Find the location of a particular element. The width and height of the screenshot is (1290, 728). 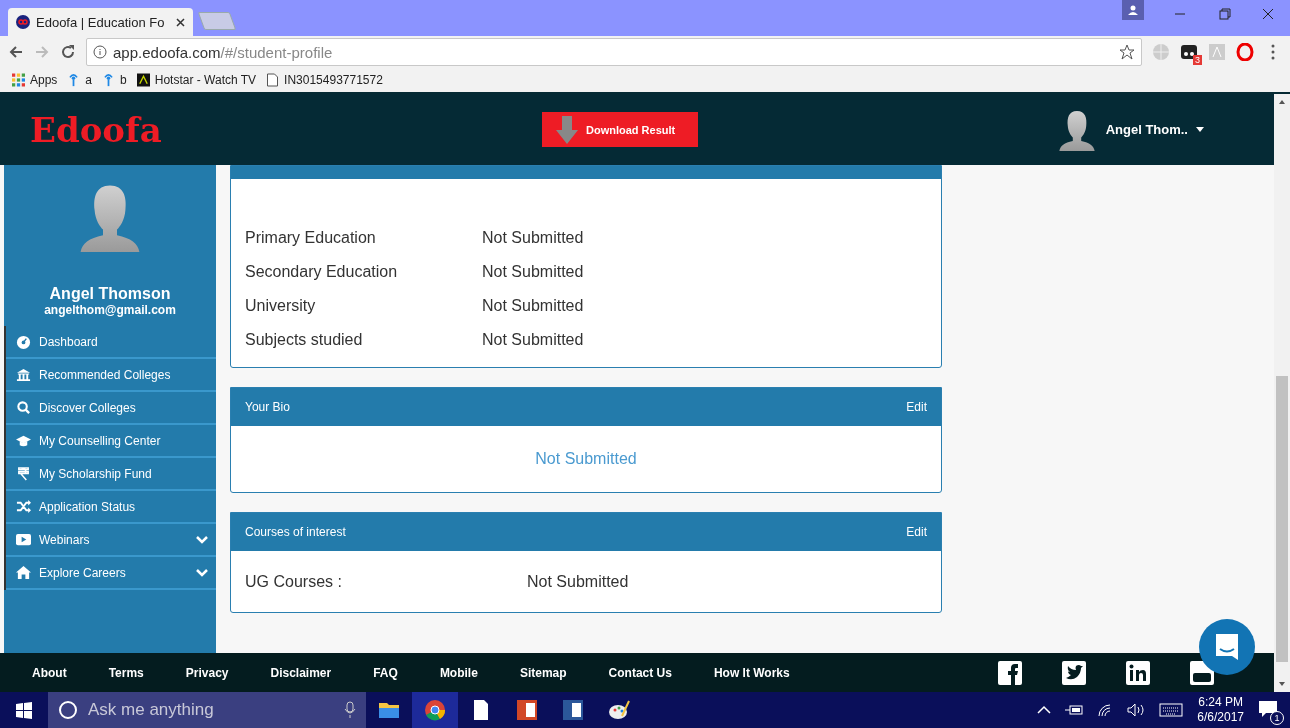

bookmark-link: Hotstar - Watch TV is located at coordinates (205, 80).